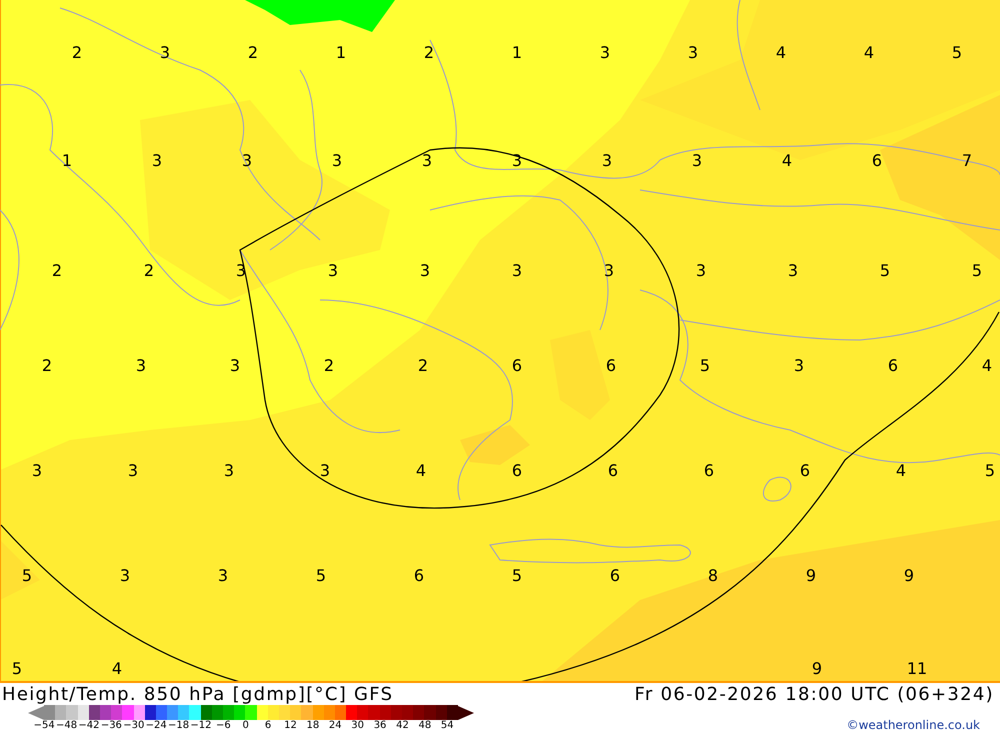  What do you see at coordinates (201, 726) in the screenshot?
I see `scale-tick-label: −12` at bounding box center [201, 726].